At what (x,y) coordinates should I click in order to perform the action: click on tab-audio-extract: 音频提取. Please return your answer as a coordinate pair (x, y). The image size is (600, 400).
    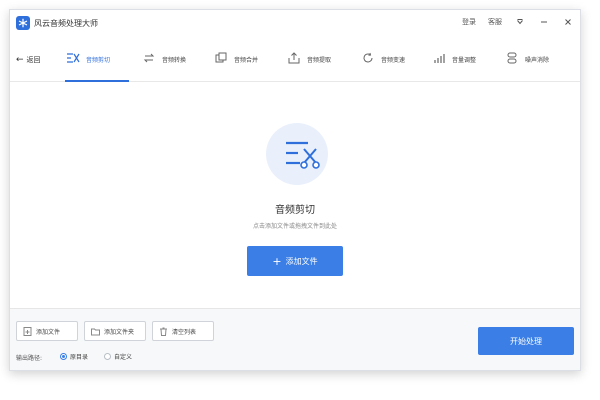
    Looking at the image, I should click on (308, 66).